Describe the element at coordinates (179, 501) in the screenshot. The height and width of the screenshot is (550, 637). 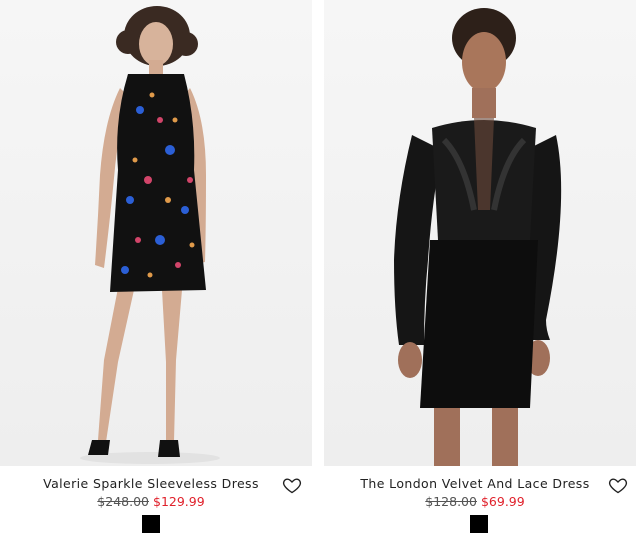
I see `sale-price: $129.99` at that location.